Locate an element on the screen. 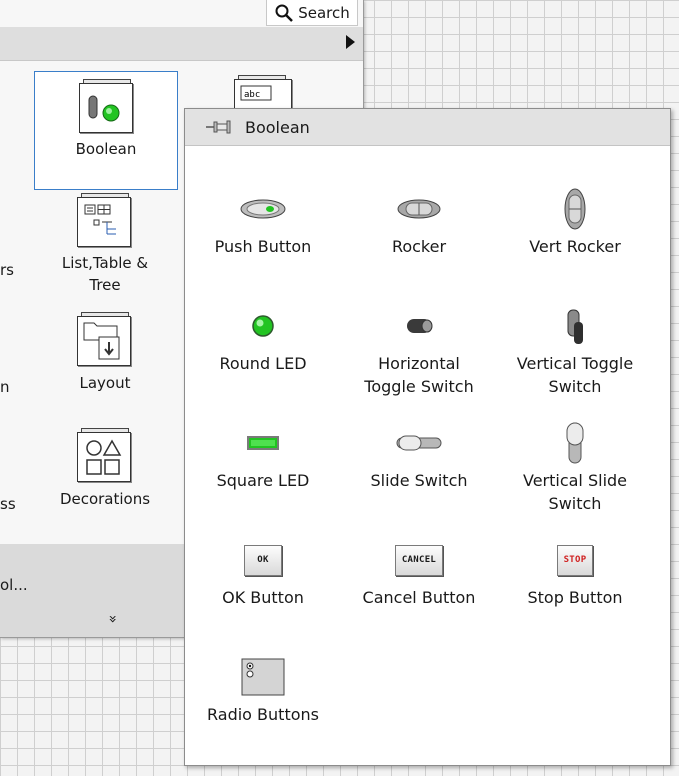 This screenshot has height=776, width=679. item-label: Vertical Slide is located at coordinates (575, 480).